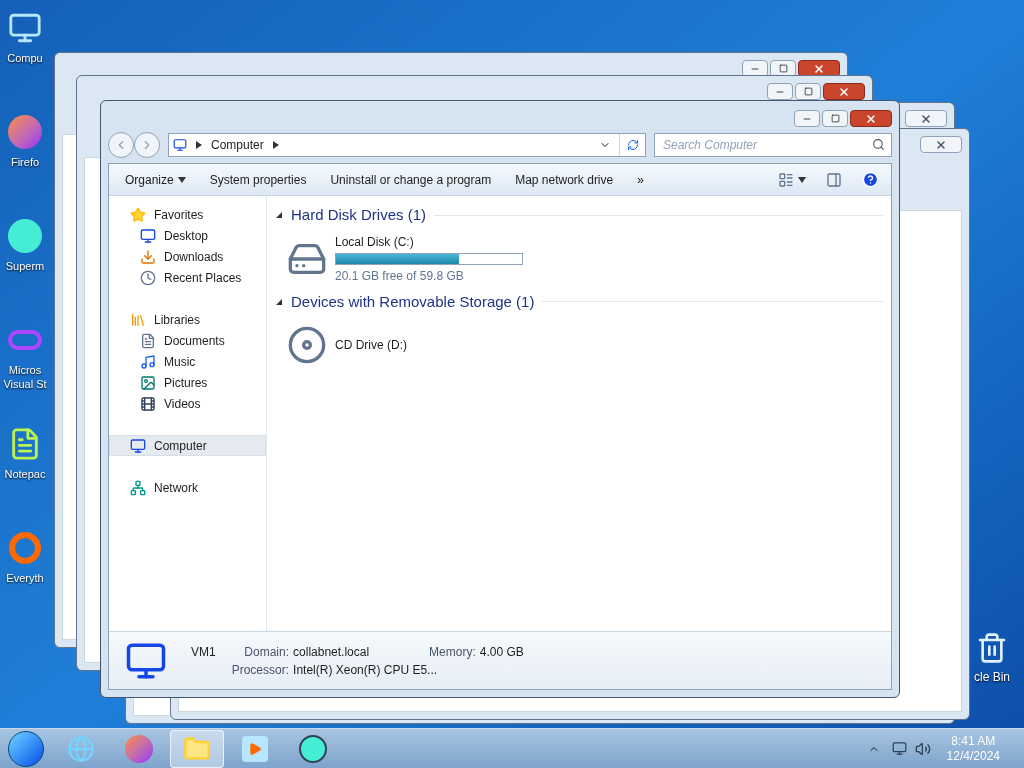 The width and height of the screenshot is (1024, 768). What do you see at coordinates (992, 648) in the screenshot?
I see `recycle-bin-icon` at bounding box center [992, 648].